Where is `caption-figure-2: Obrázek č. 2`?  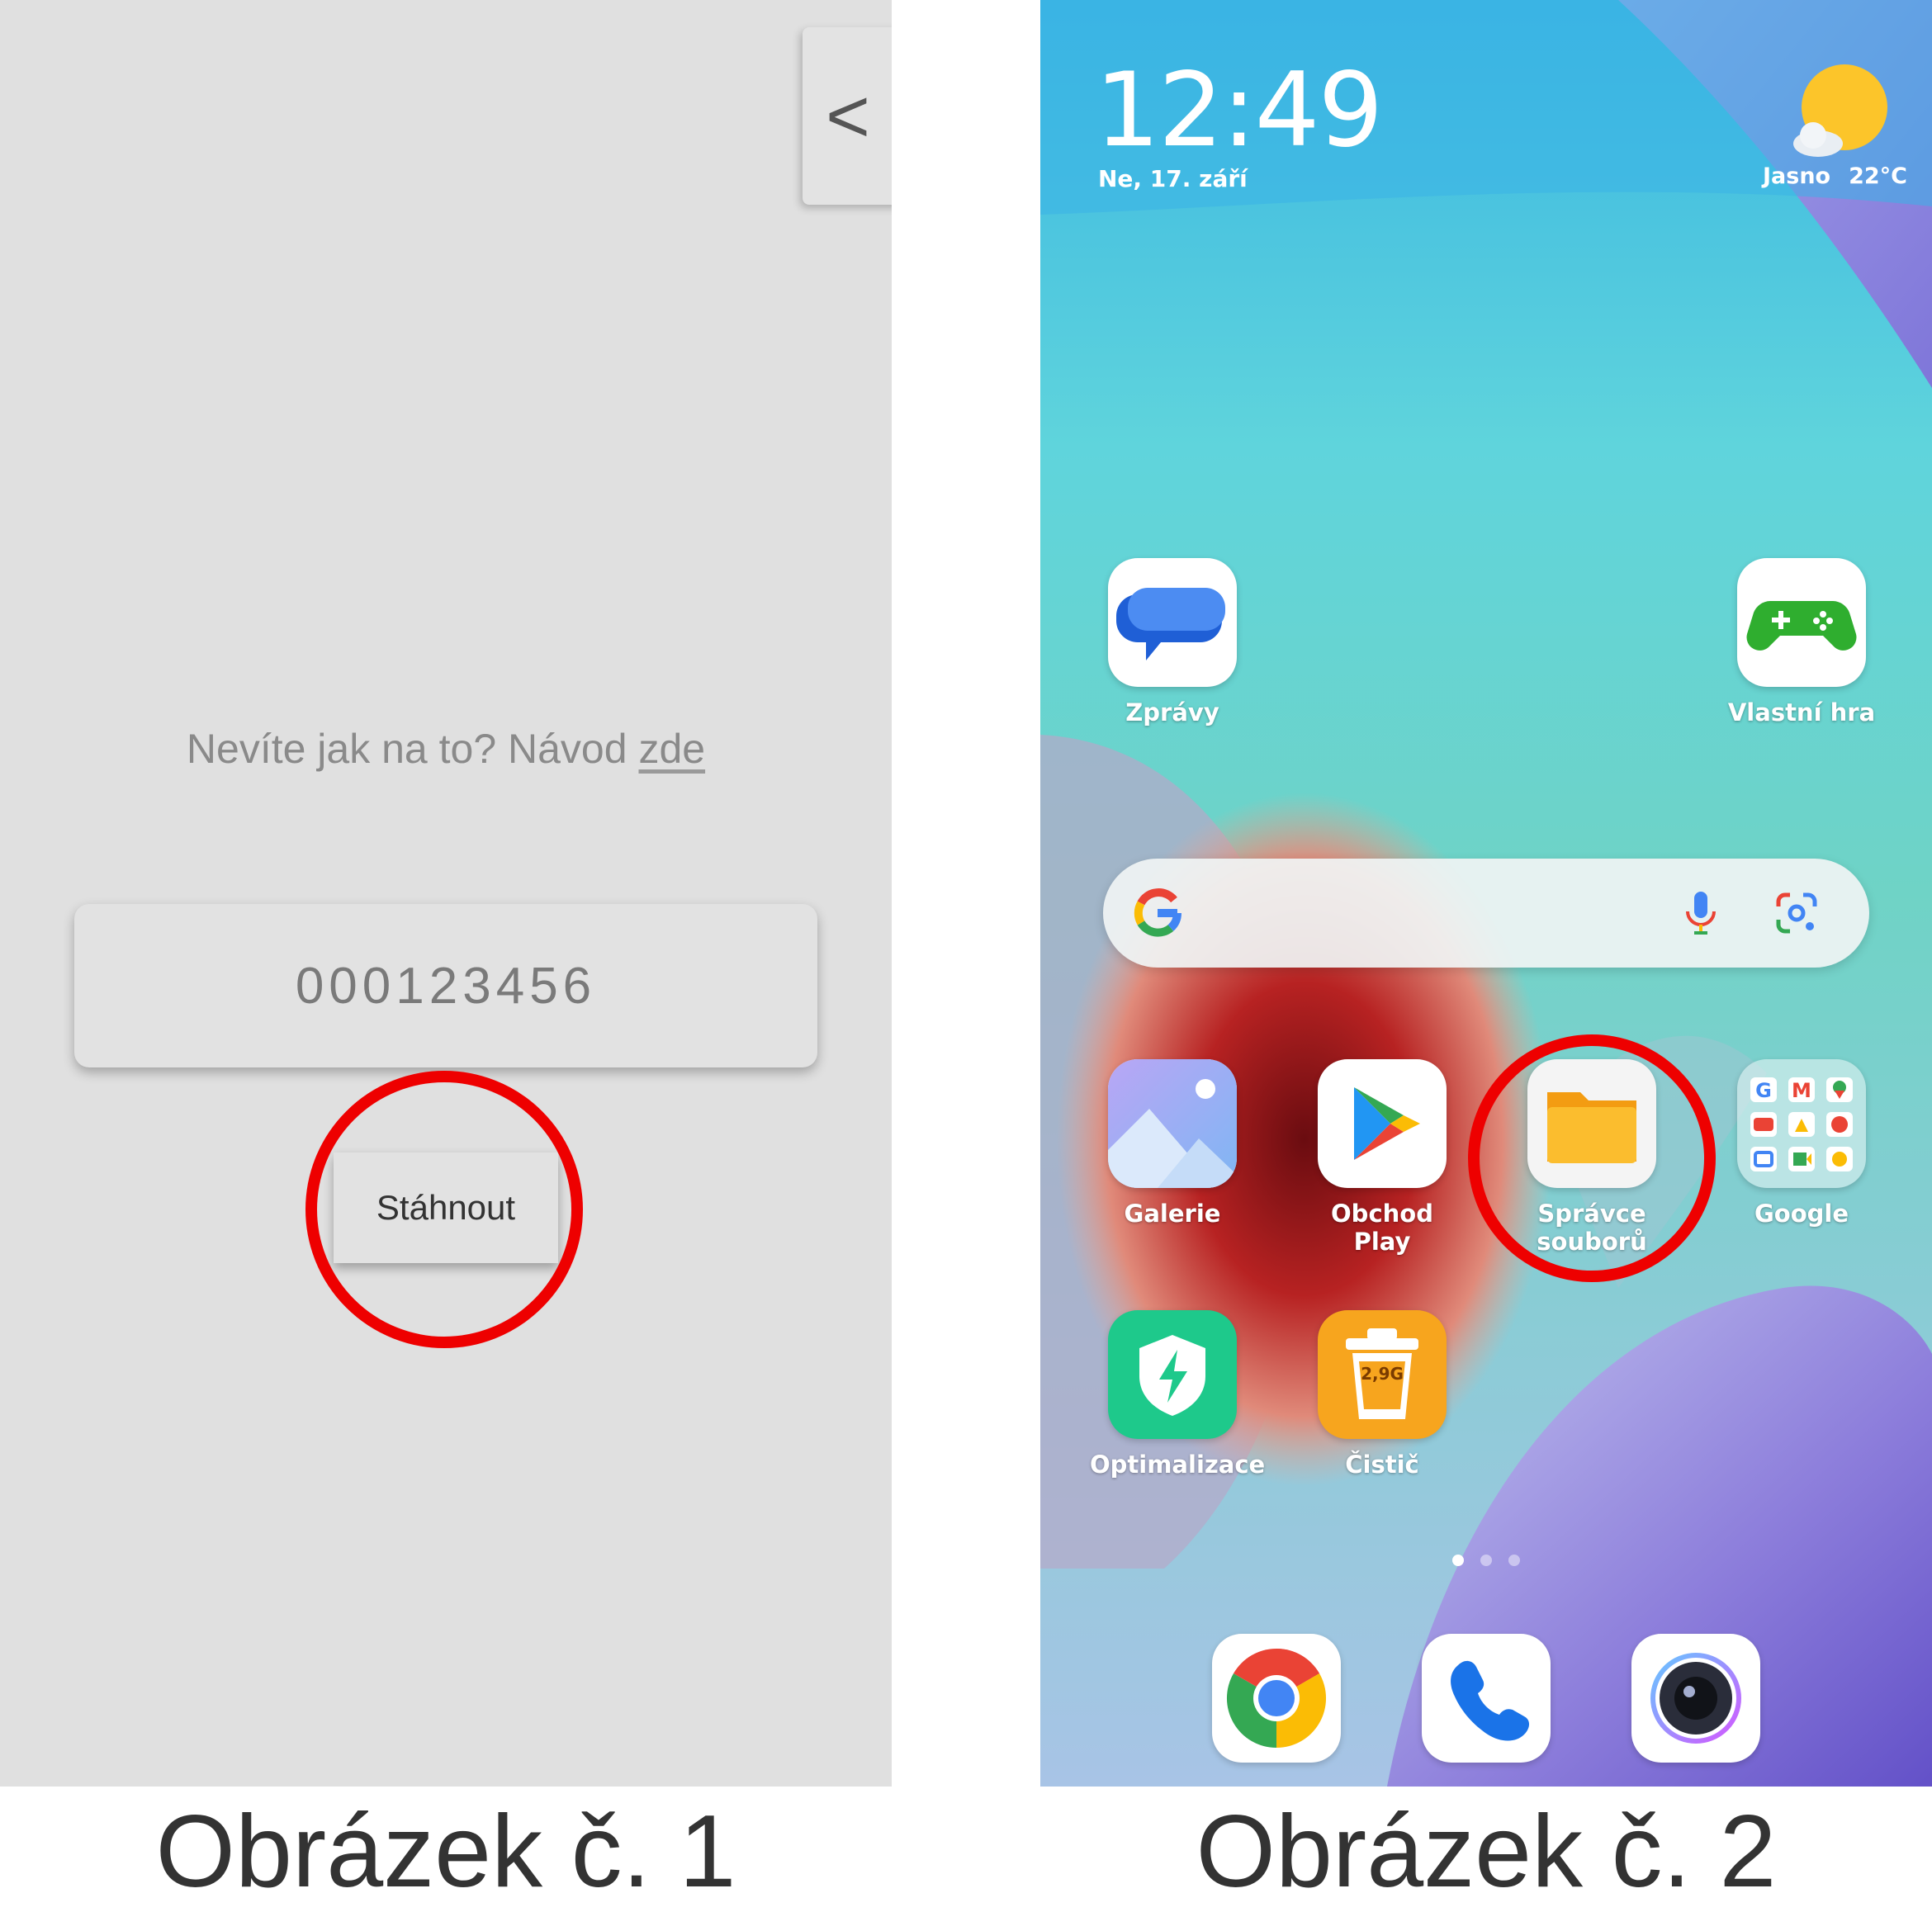 caption-figure-2: Obrázek č. 2 is located at coordinates (1486, 1852).